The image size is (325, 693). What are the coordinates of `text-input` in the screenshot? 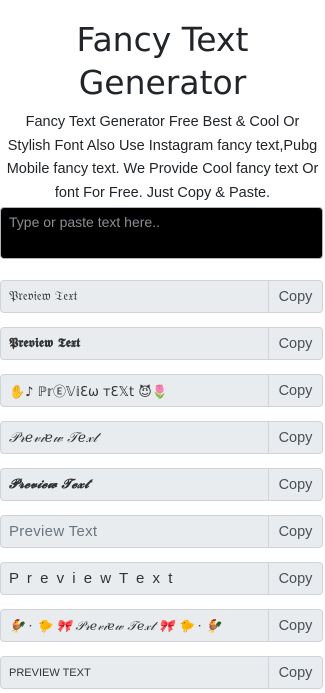 It's located at (161, 233).